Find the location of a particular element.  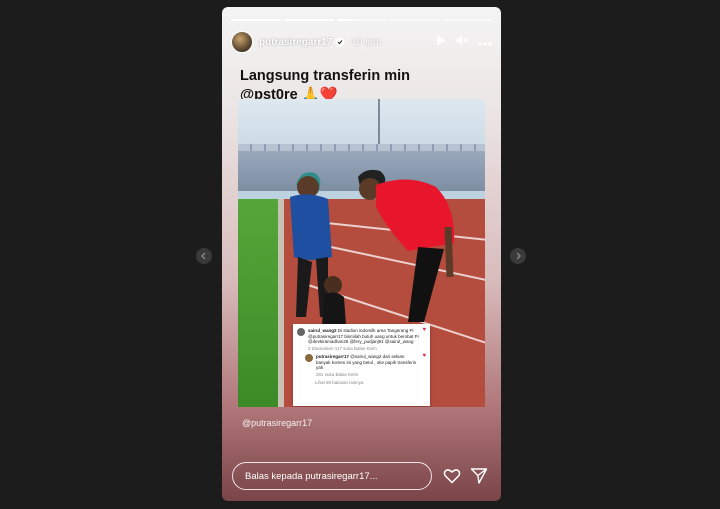

chevron-right-icon is located at coordinates (518, 256).